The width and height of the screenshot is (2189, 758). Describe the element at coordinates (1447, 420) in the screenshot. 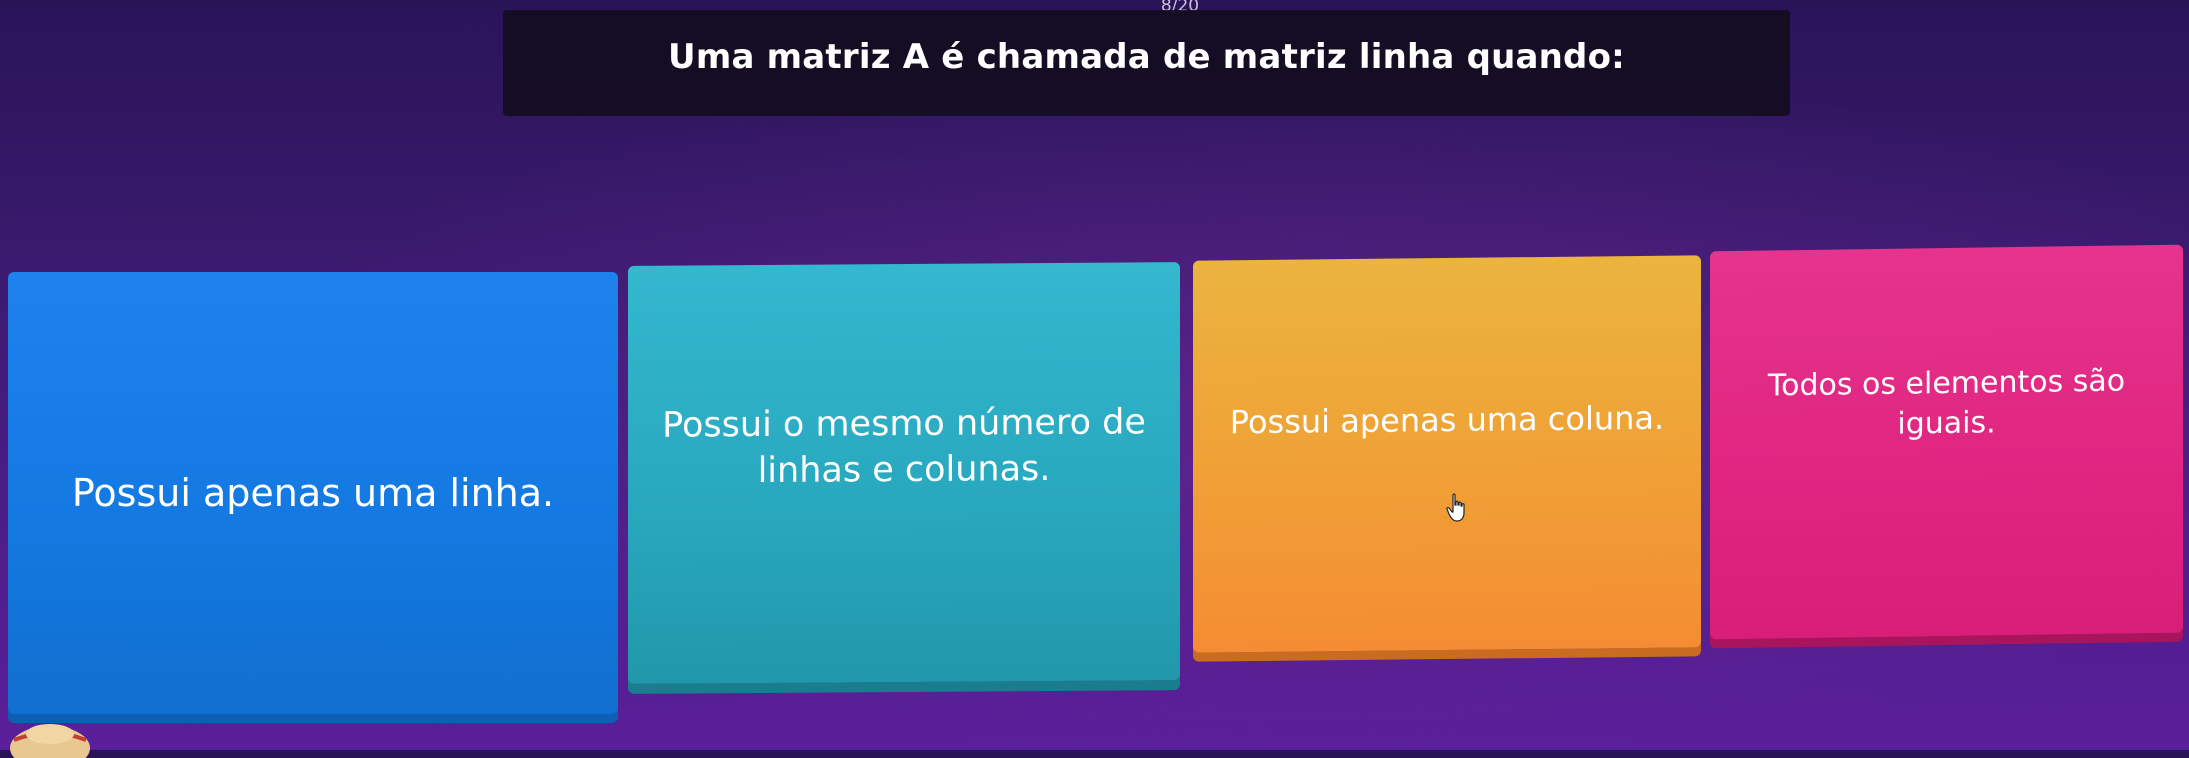

I see `answer-option-3-label: Possui apenas uma coluna.` at that location.